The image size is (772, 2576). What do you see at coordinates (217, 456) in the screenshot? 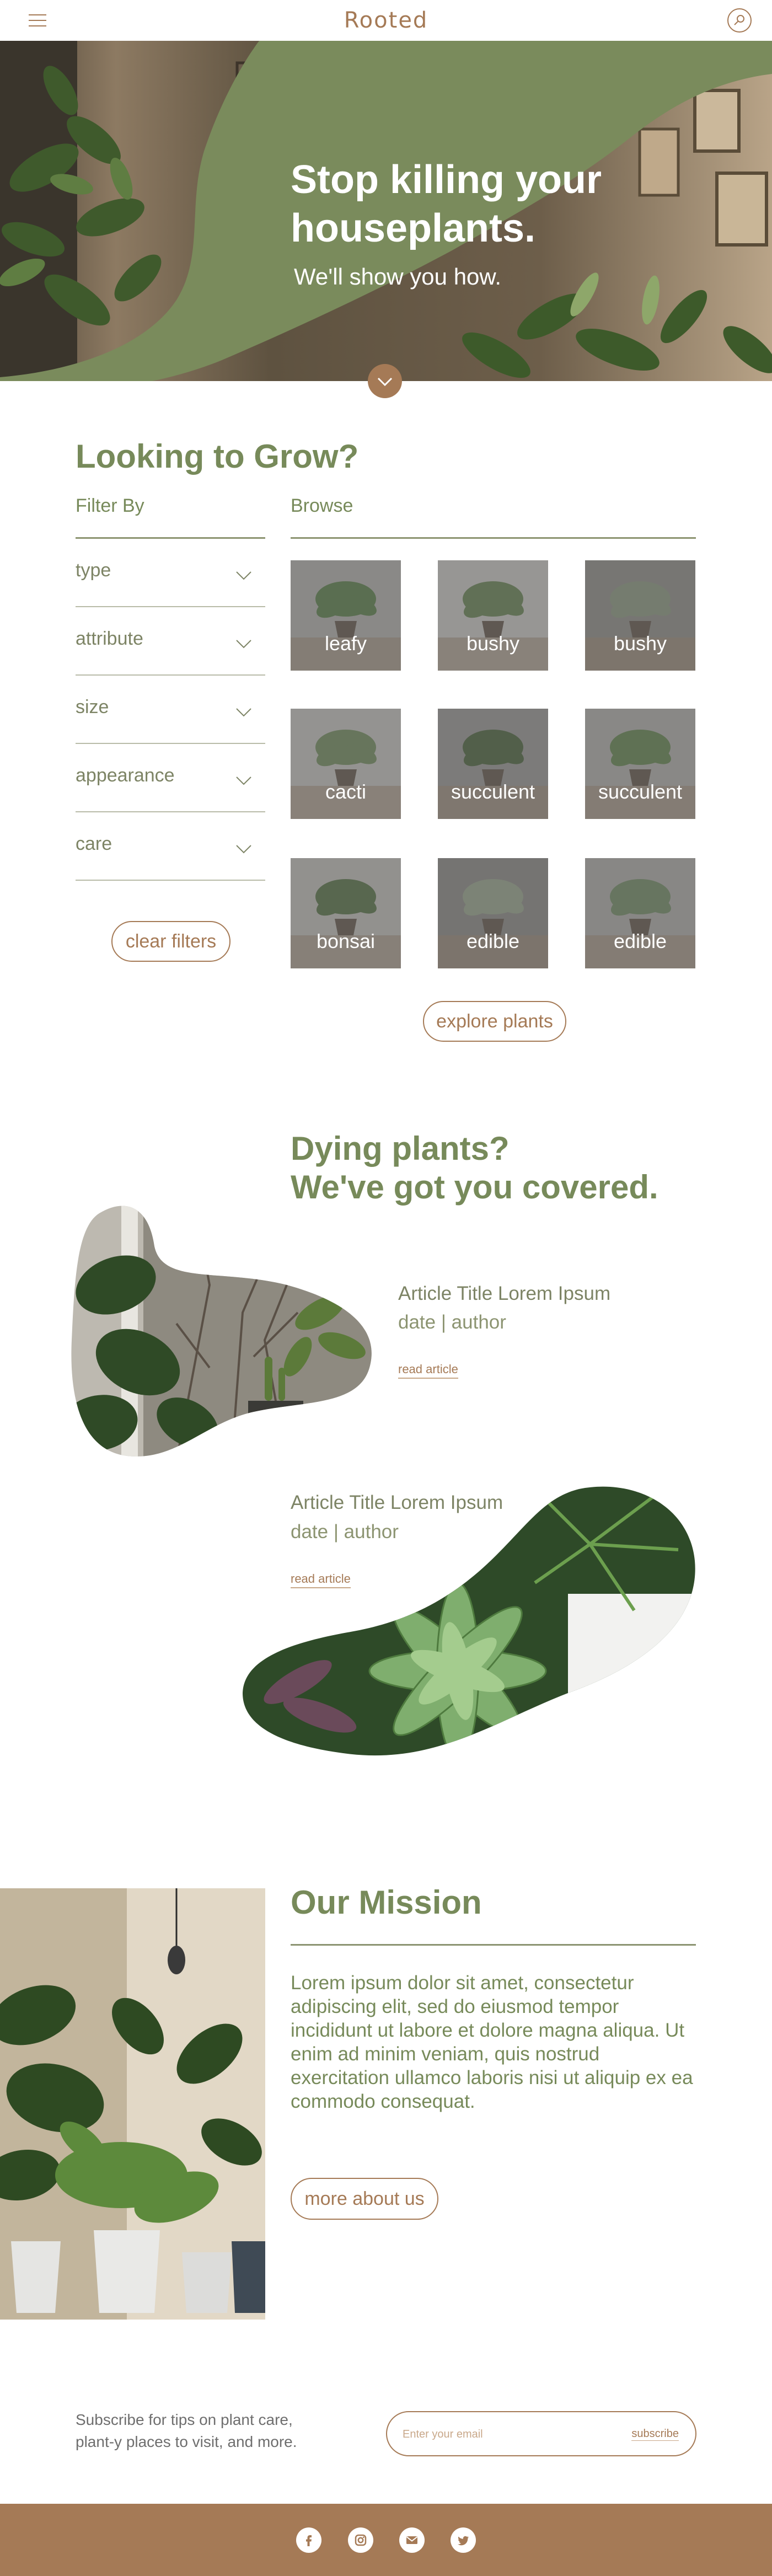
I see `grow-section-title: Looking to Grow?` at bounding box center [217, 456].